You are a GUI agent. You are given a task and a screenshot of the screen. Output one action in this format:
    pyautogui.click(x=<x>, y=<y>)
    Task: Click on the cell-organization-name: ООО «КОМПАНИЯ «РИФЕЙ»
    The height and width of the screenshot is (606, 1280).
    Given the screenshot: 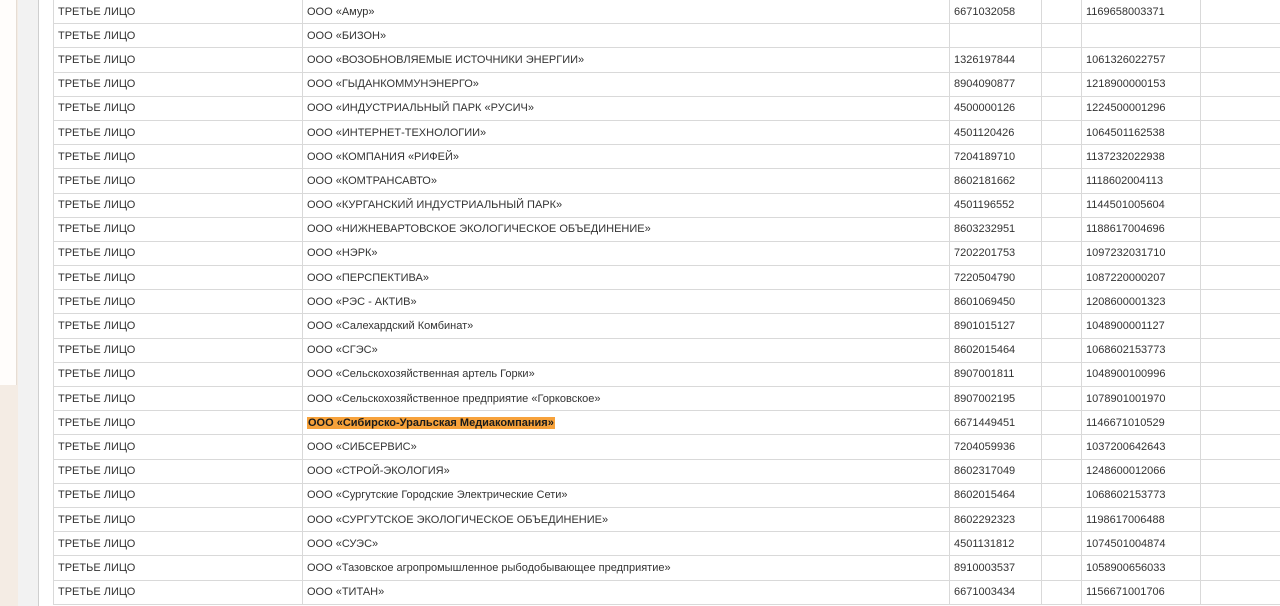 What is the action you would take?
    pyautogui.click(x=626, y=157)
    